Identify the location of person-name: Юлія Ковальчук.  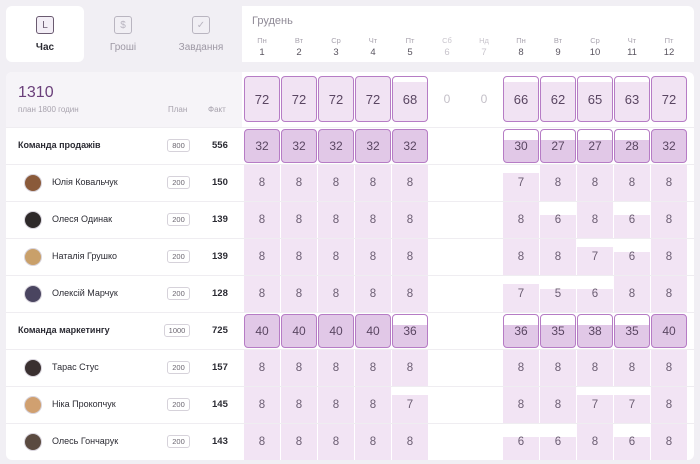
(85, 182).